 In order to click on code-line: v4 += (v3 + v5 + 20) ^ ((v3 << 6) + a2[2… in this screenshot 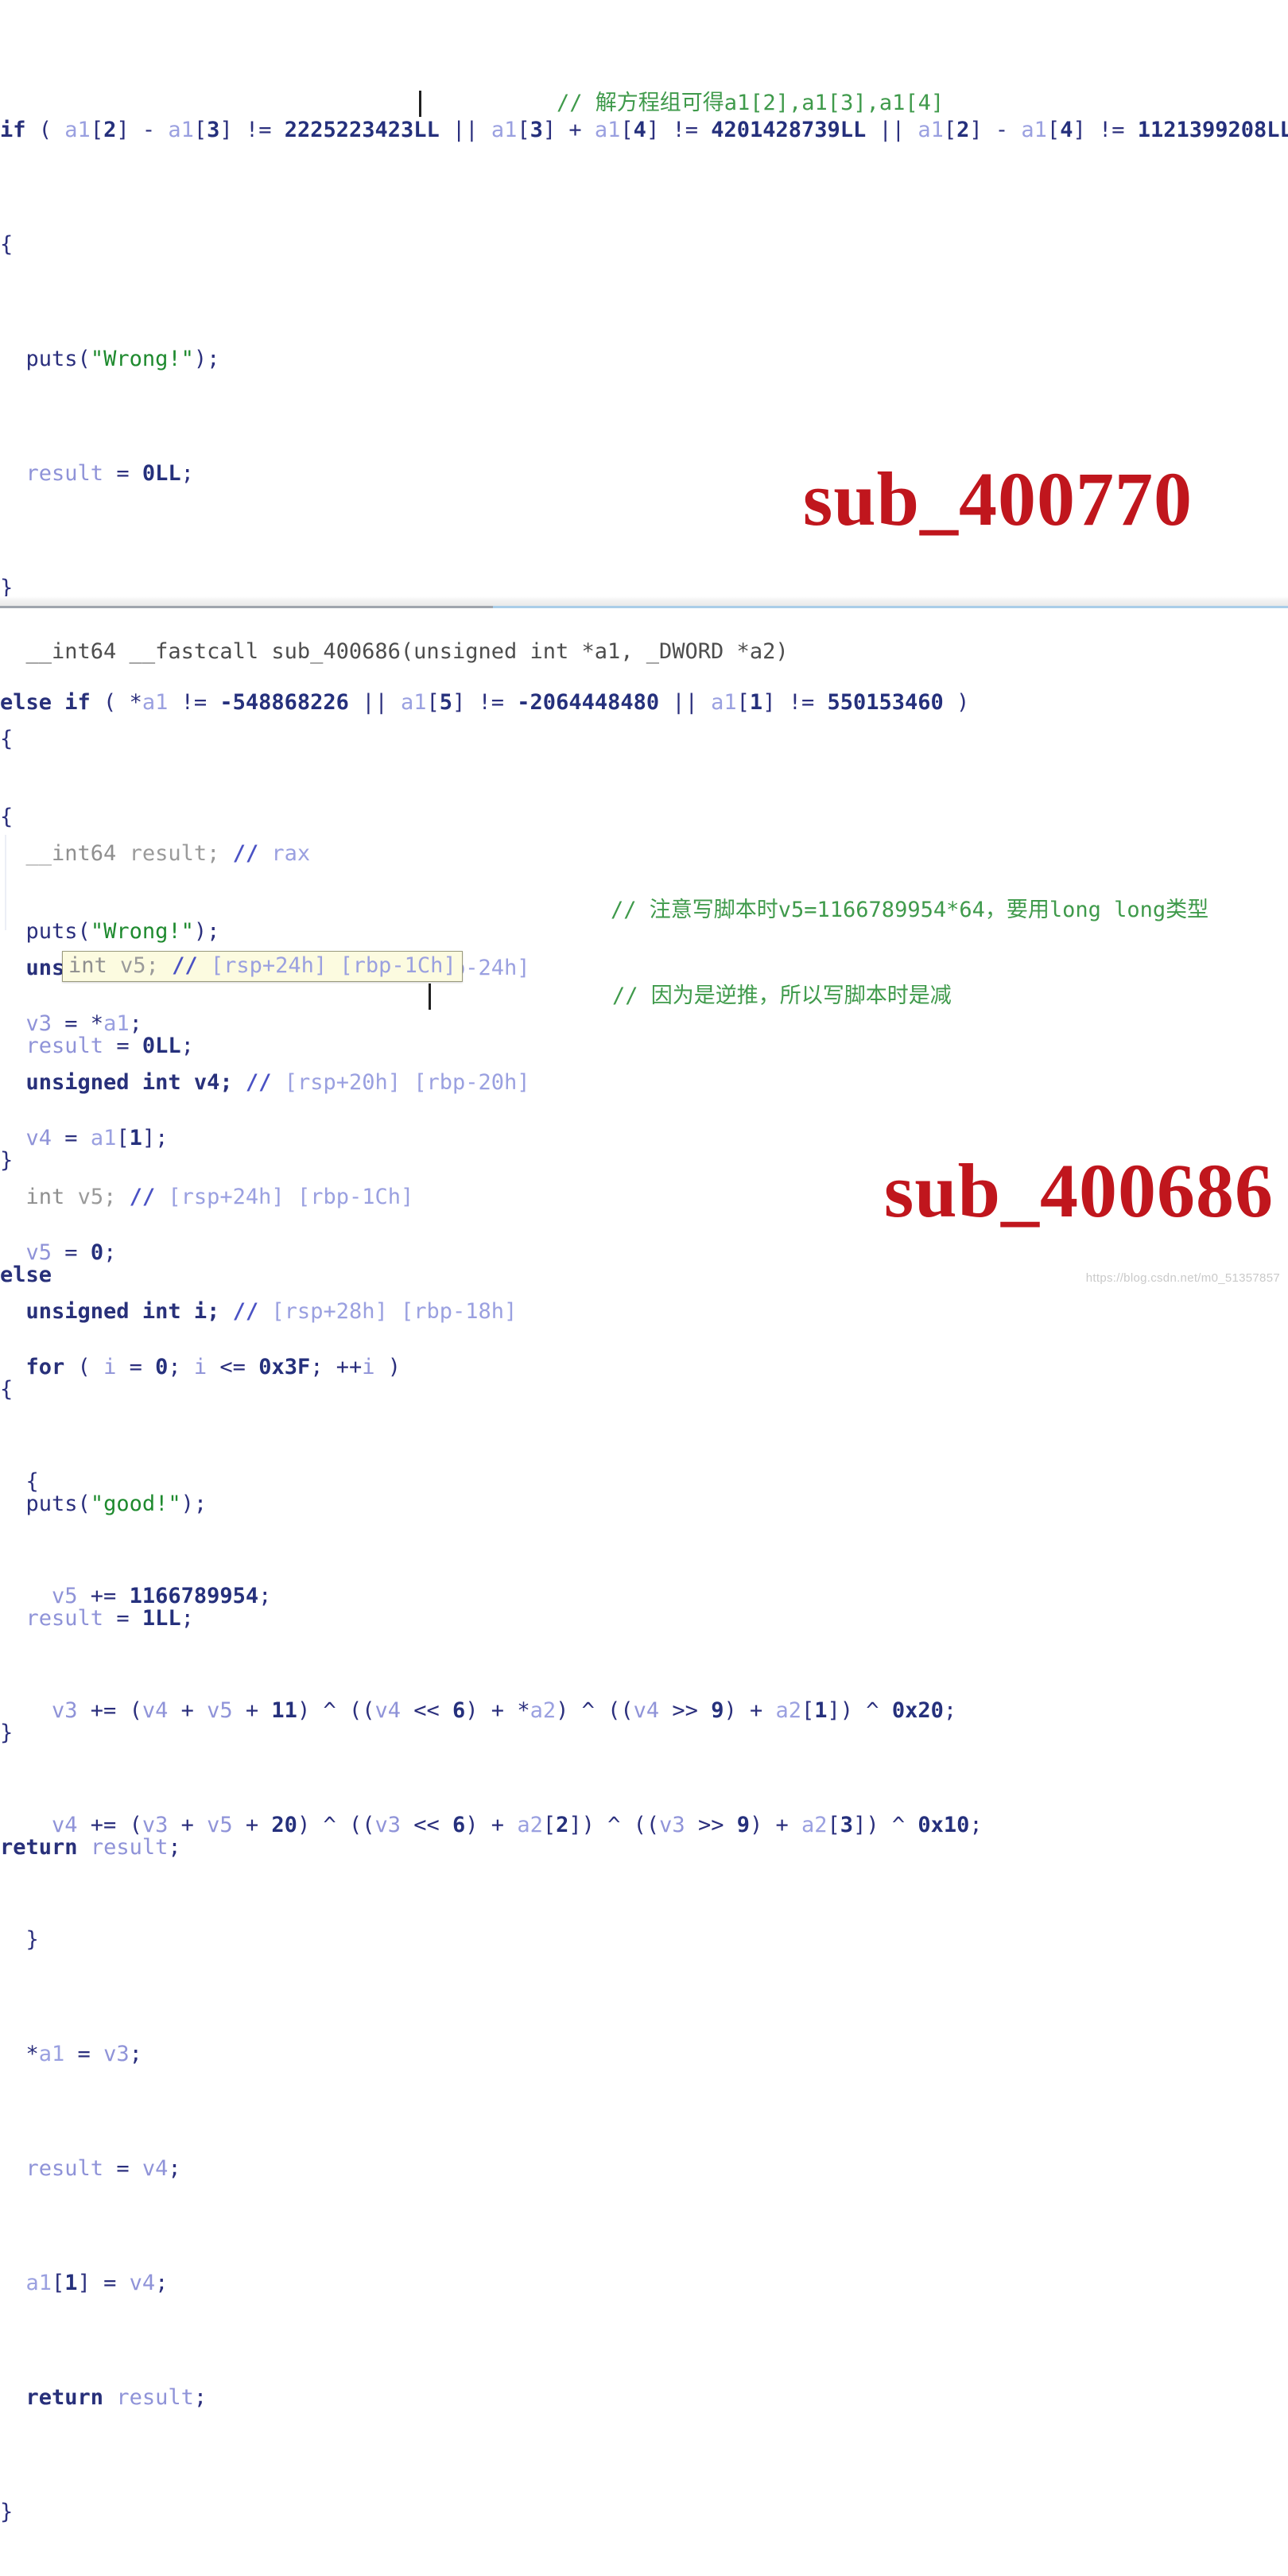, I will do `click(644, 1826)`.